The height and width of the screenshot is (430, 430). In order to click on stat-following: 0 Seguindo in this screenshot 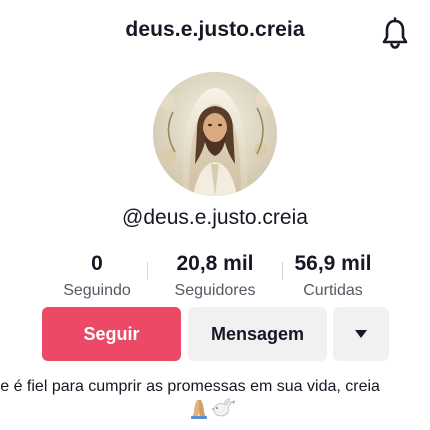, I will do `click(97, 276)`.